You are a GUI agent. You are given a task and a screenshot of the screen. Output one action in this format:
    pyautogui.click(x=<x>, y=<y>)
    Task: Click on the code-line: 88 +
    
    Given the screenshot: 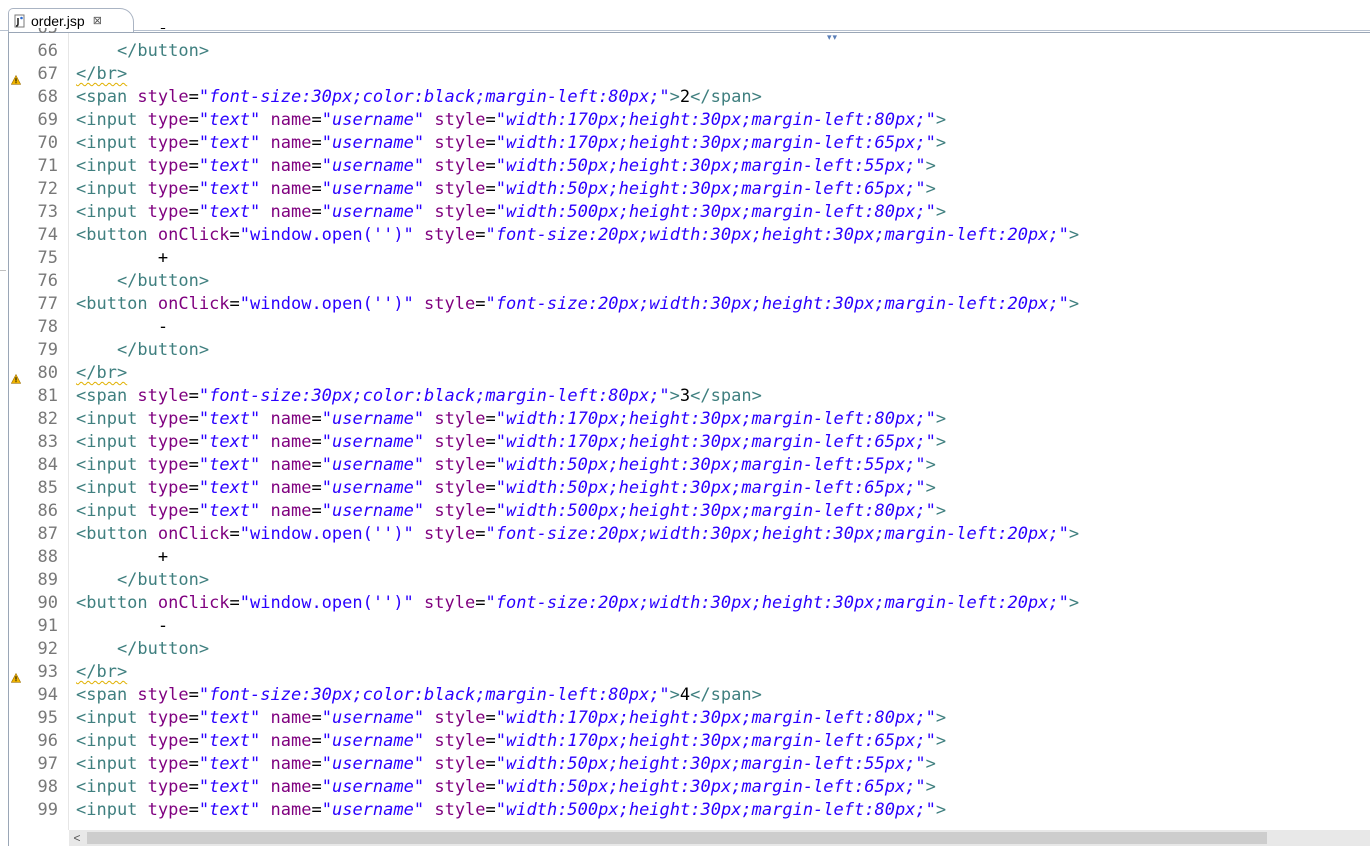 What is the action you would take?
    pyautogui.click(x=685, y=557)
    